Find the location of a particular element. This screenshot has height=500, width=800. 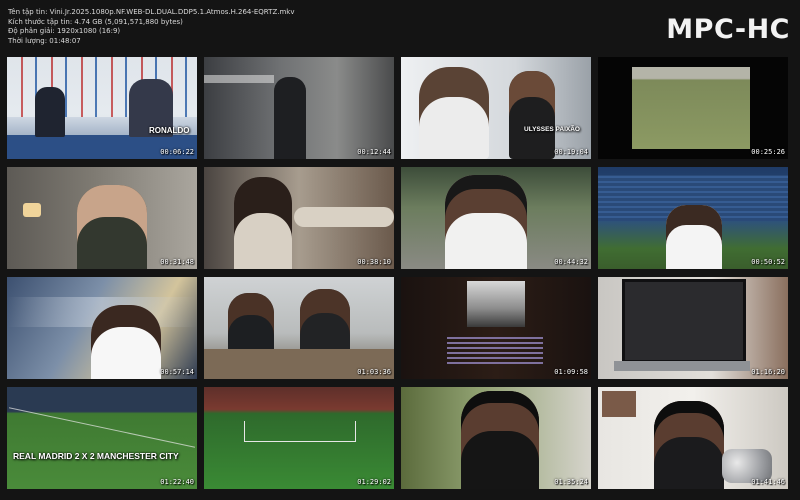

timestamp: 01:29:02 is located at coordinates (374, 482).